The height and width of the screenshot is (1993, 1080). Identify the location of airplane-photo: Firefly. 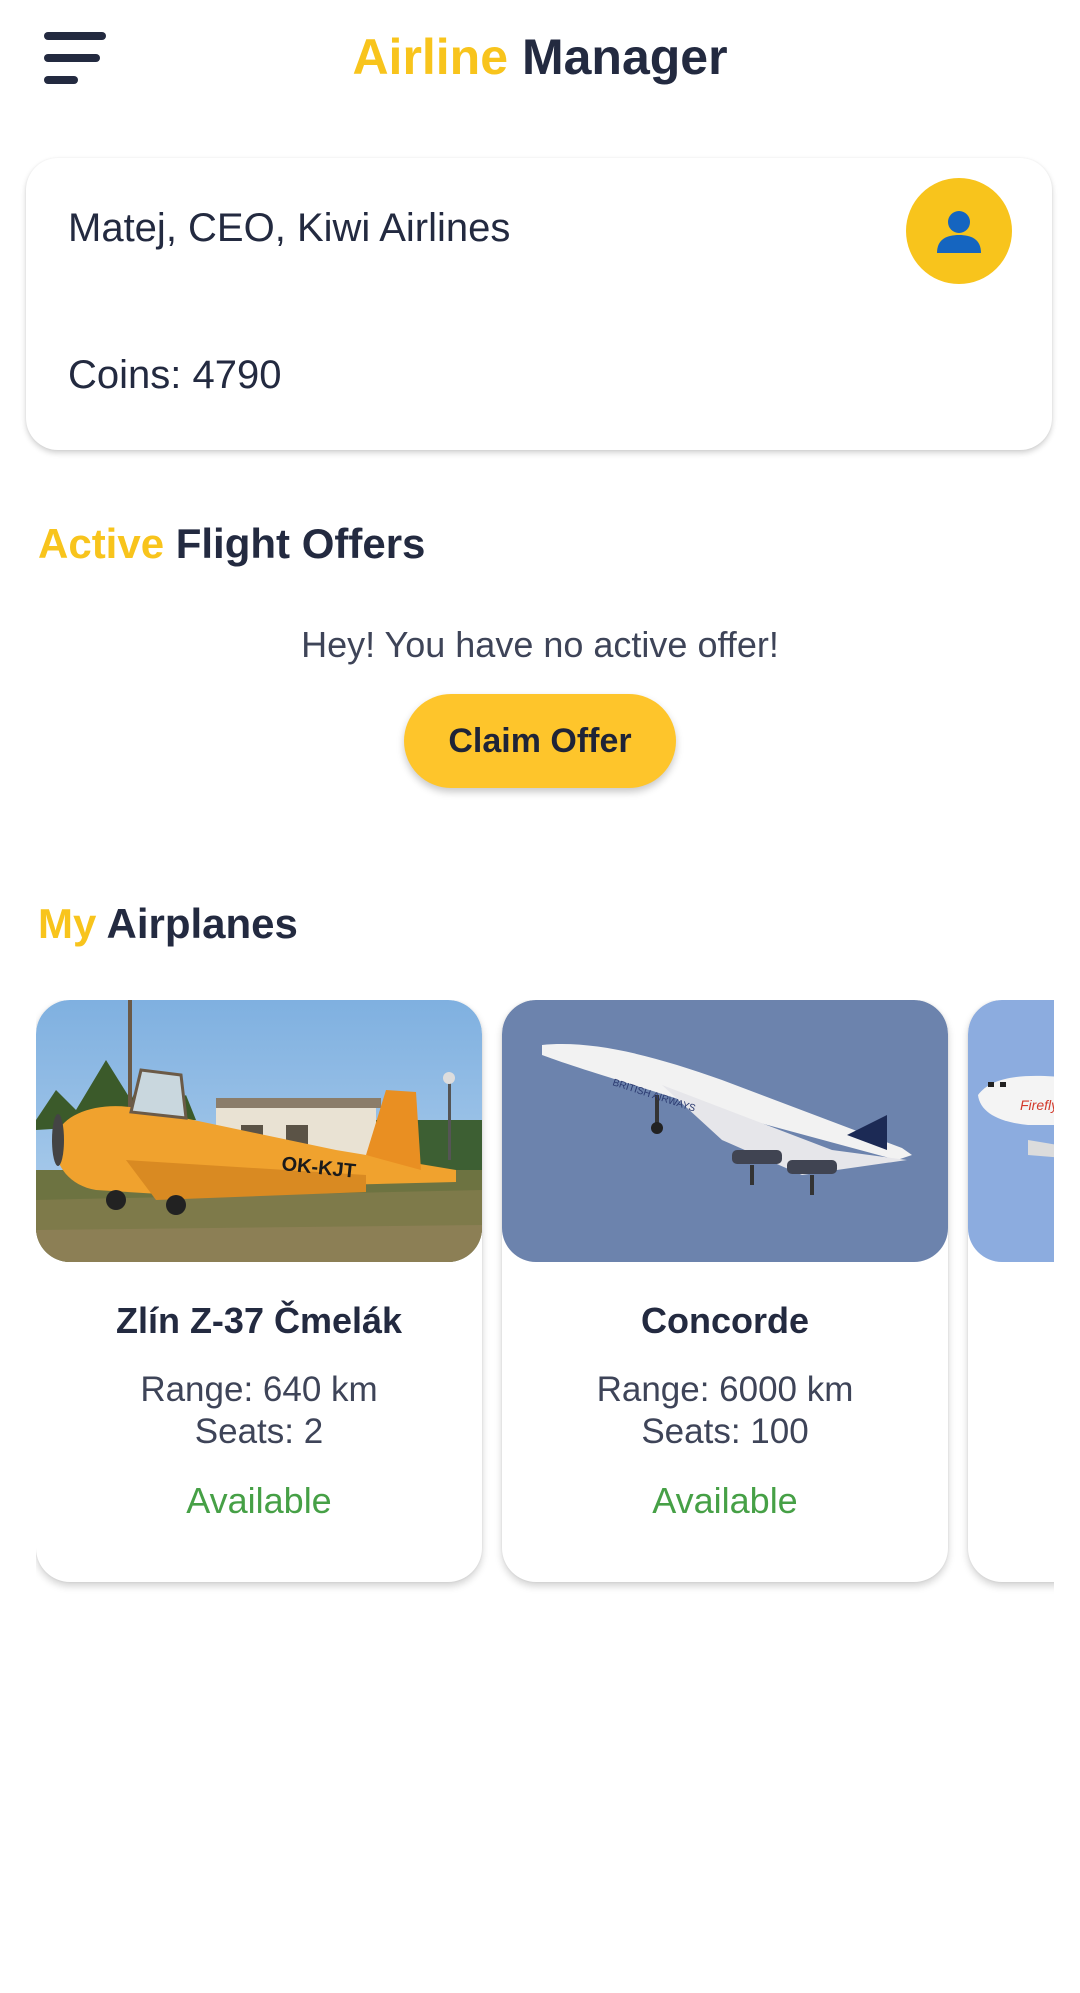
(1011, 1131).